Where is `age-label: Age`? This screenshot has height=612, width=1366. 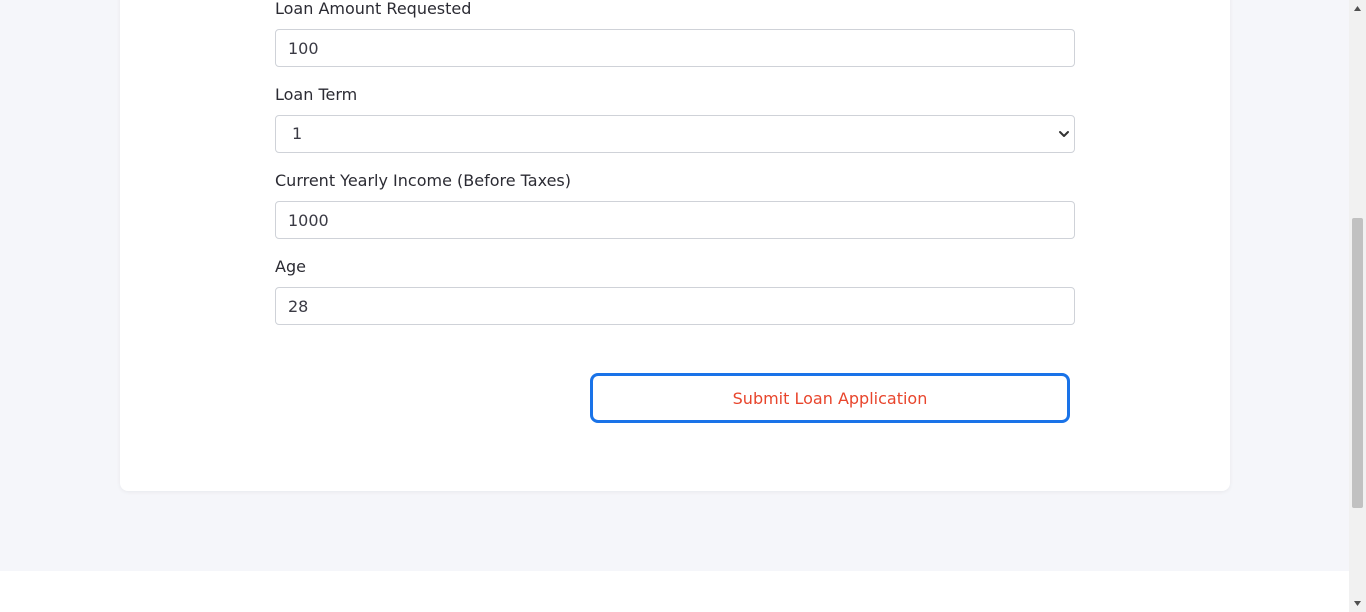 age-label: Age is located at coordinates (290, 266).